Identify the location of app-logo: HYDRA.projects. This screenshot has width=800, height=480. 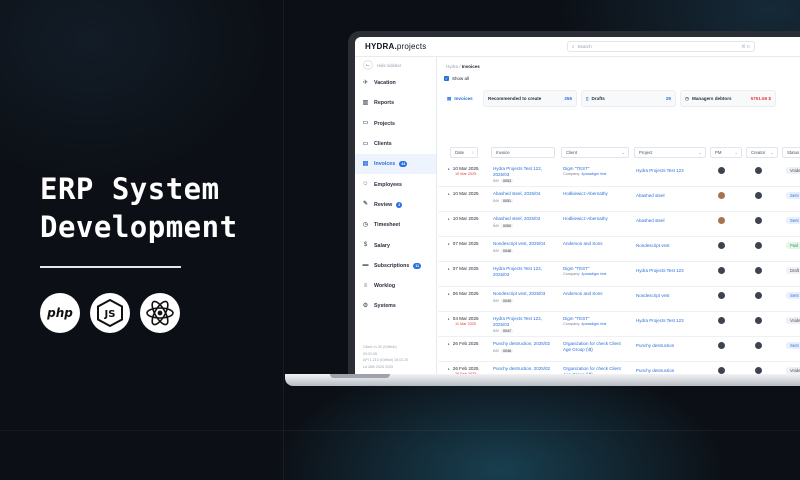
(396, 46).